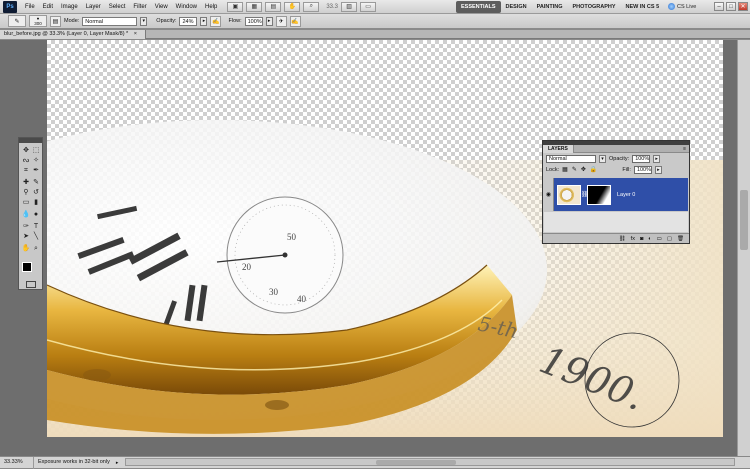 The height and width of the screenshot is (469, 750). Describe the element at coordinates (48, 7) in the screenshot. I see `menu-edit: Edit` at that location.